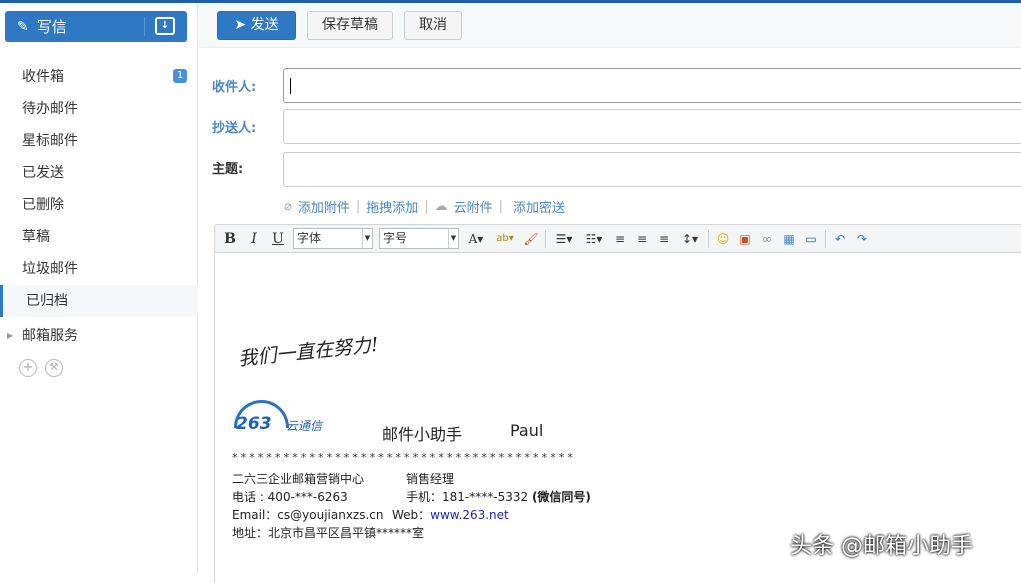 This screenshot has height=583, width=1021. I want to click on logo-text: 云通信, so click(304, 426).